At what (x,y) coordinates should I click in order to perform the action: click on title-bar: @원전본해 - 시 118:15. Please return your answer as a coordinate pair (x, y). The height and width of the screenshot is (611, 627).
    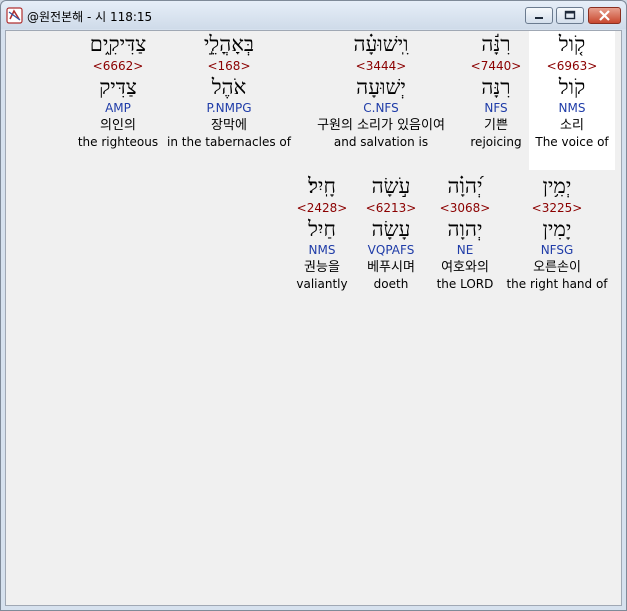
    Looking at the image, I should click on (313, 15).